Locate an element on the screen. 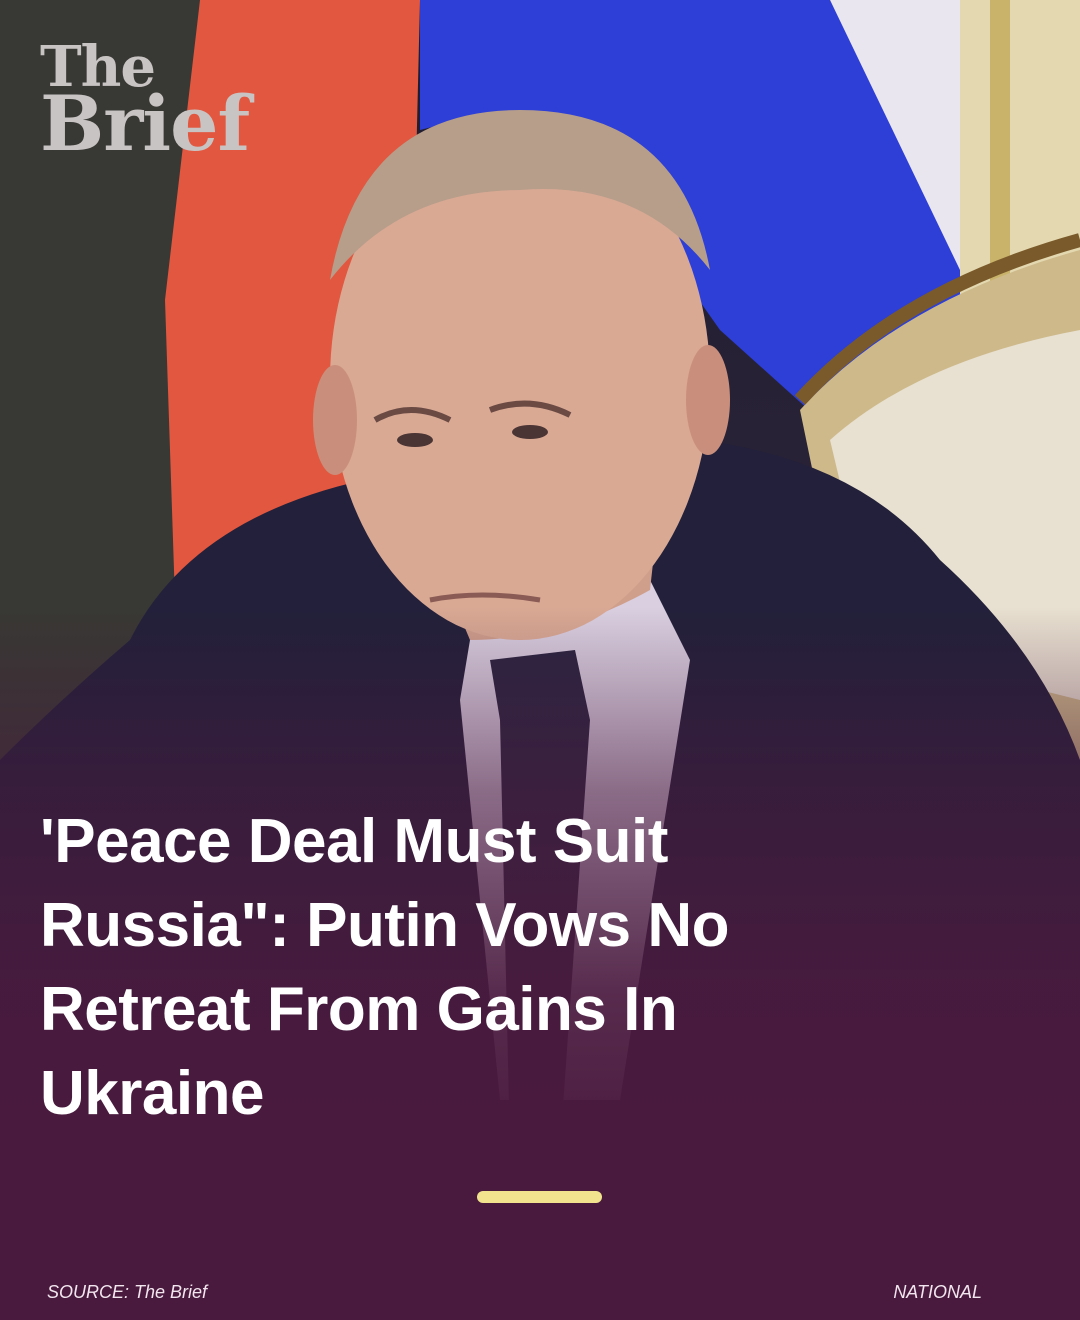 This screenshot has width=1080, height=1320. category-label: NATIONAL is located at coordinates (937, 1292).